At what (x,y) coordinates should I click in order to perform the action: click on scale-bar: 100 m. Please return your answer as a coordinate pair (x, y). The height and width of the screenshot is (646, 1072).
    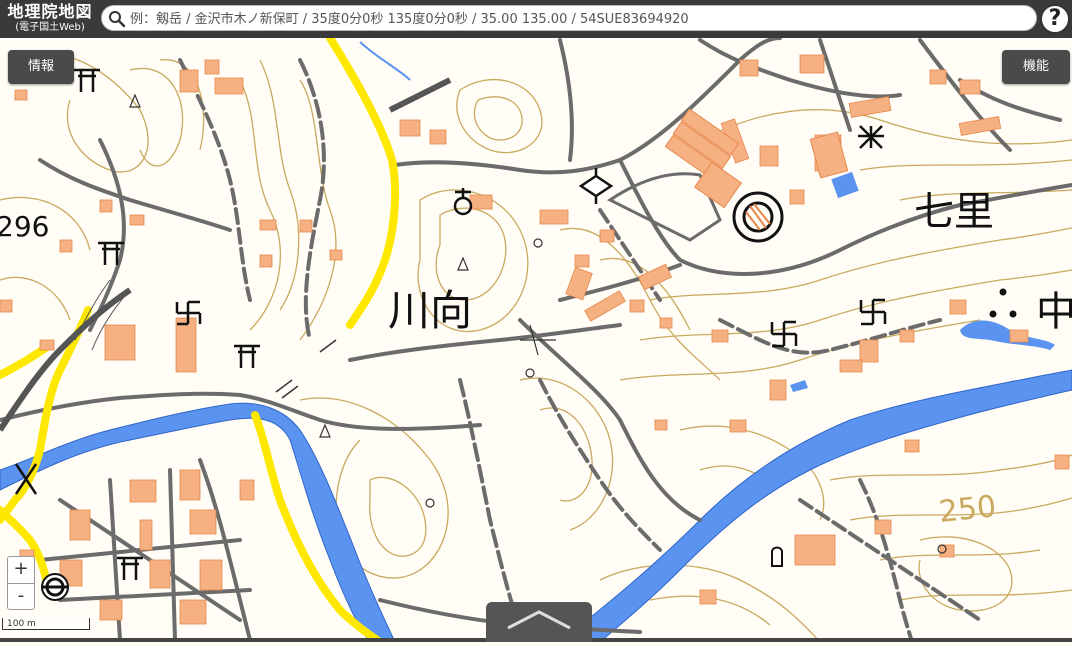
    Looking at the image, I should click on (46, 624).